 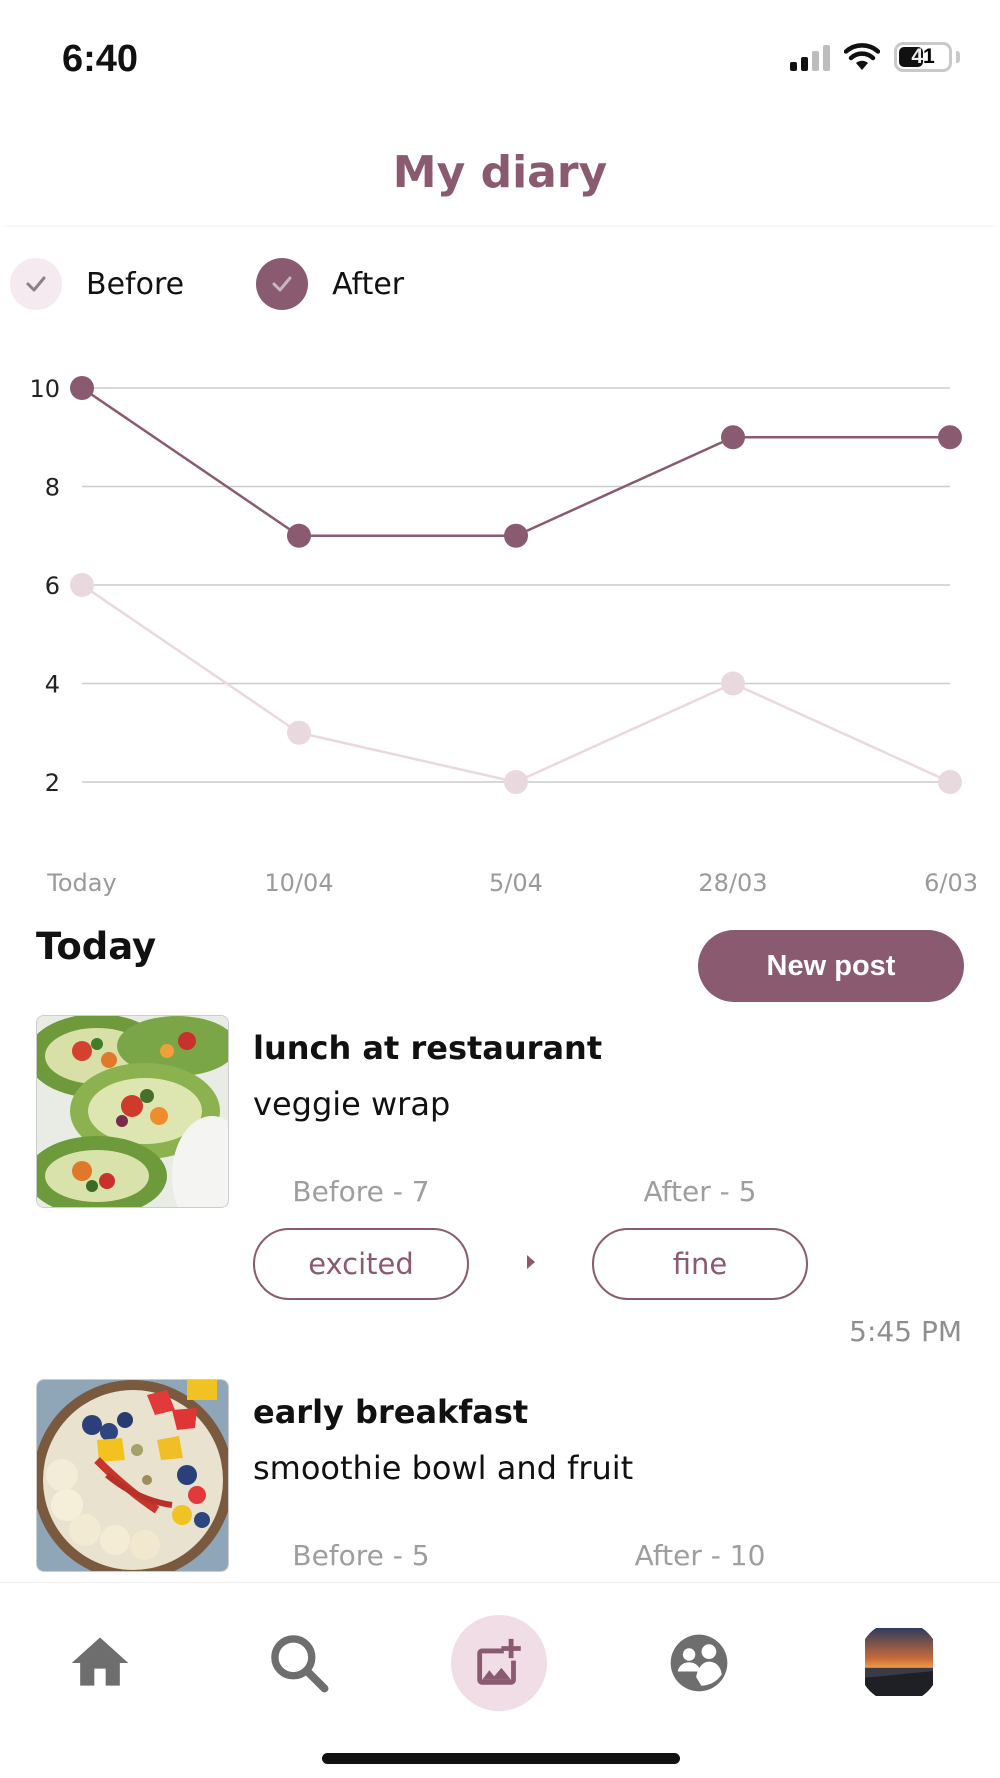 What do you see at coordinates (443, 1468) in the screenshot?
I see `post-description: smoothie bowl and fruit` at bounding box center [443, 1468].